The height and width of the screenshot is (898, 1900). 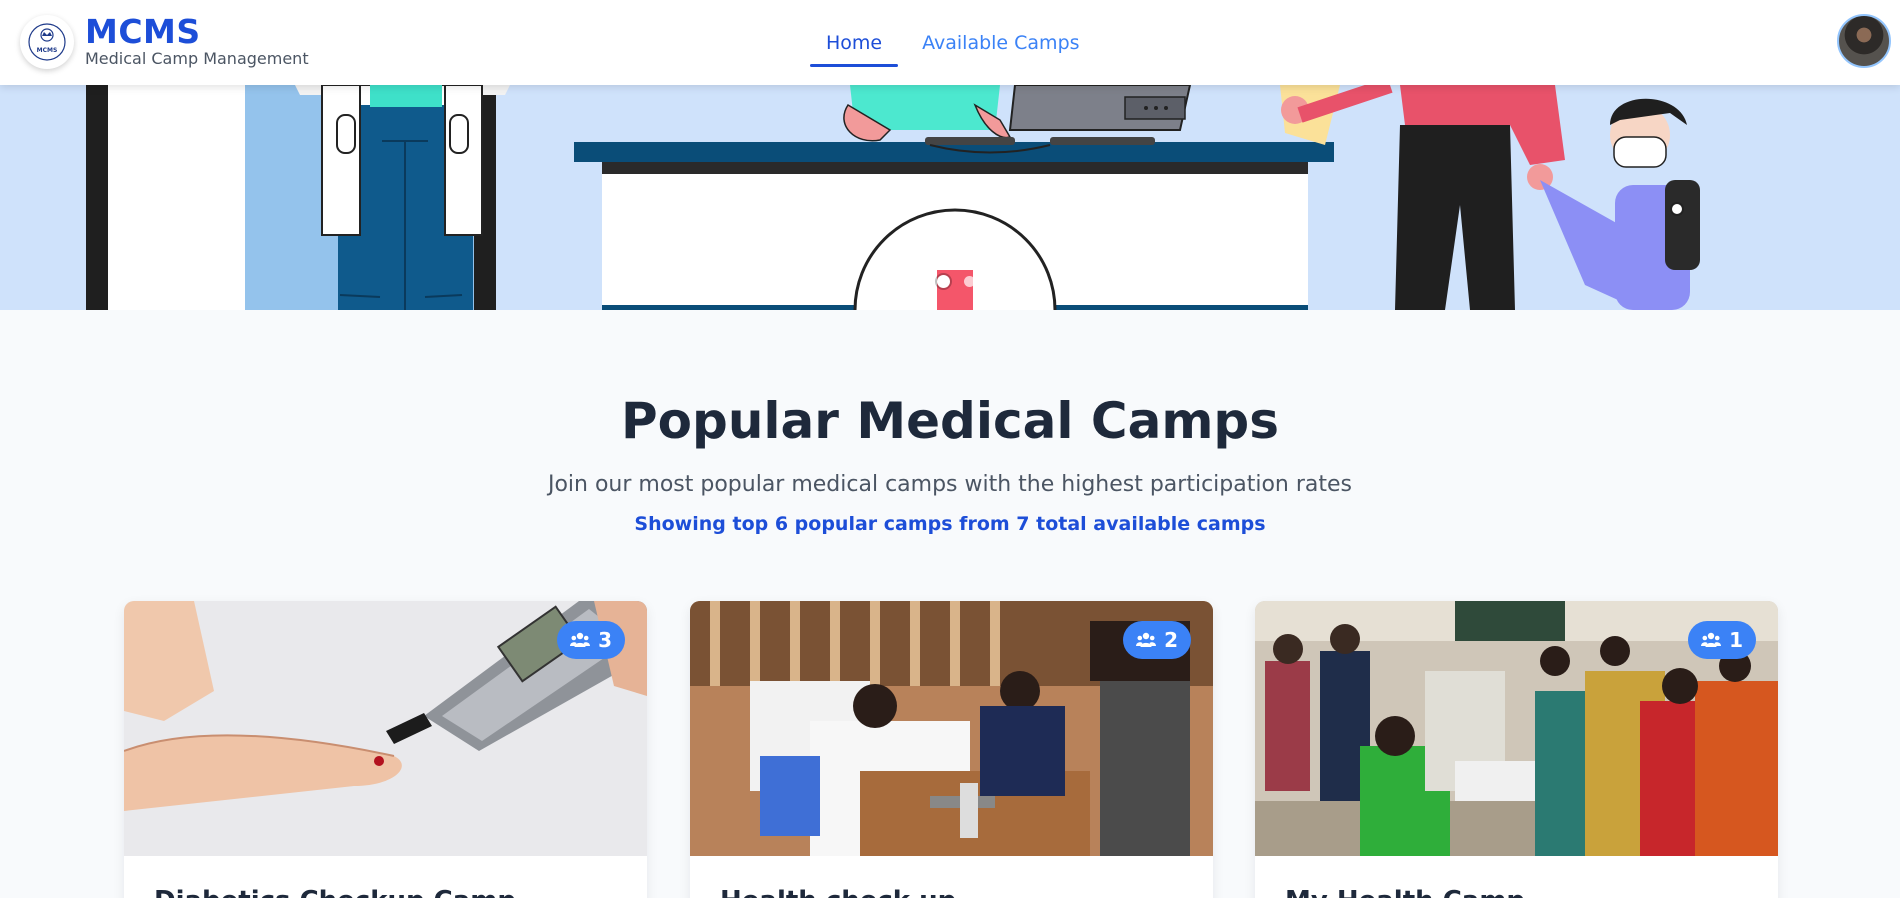 I want to click on avatar, so click(x=1864, y=41).